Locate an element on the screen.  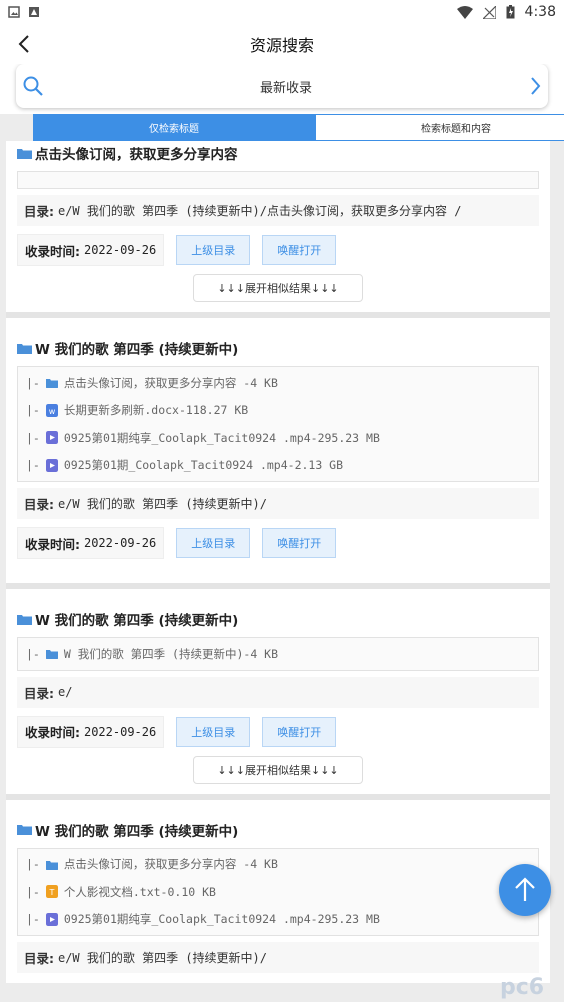
page-title: 资源搜索 is located at coordinates (281, 45).